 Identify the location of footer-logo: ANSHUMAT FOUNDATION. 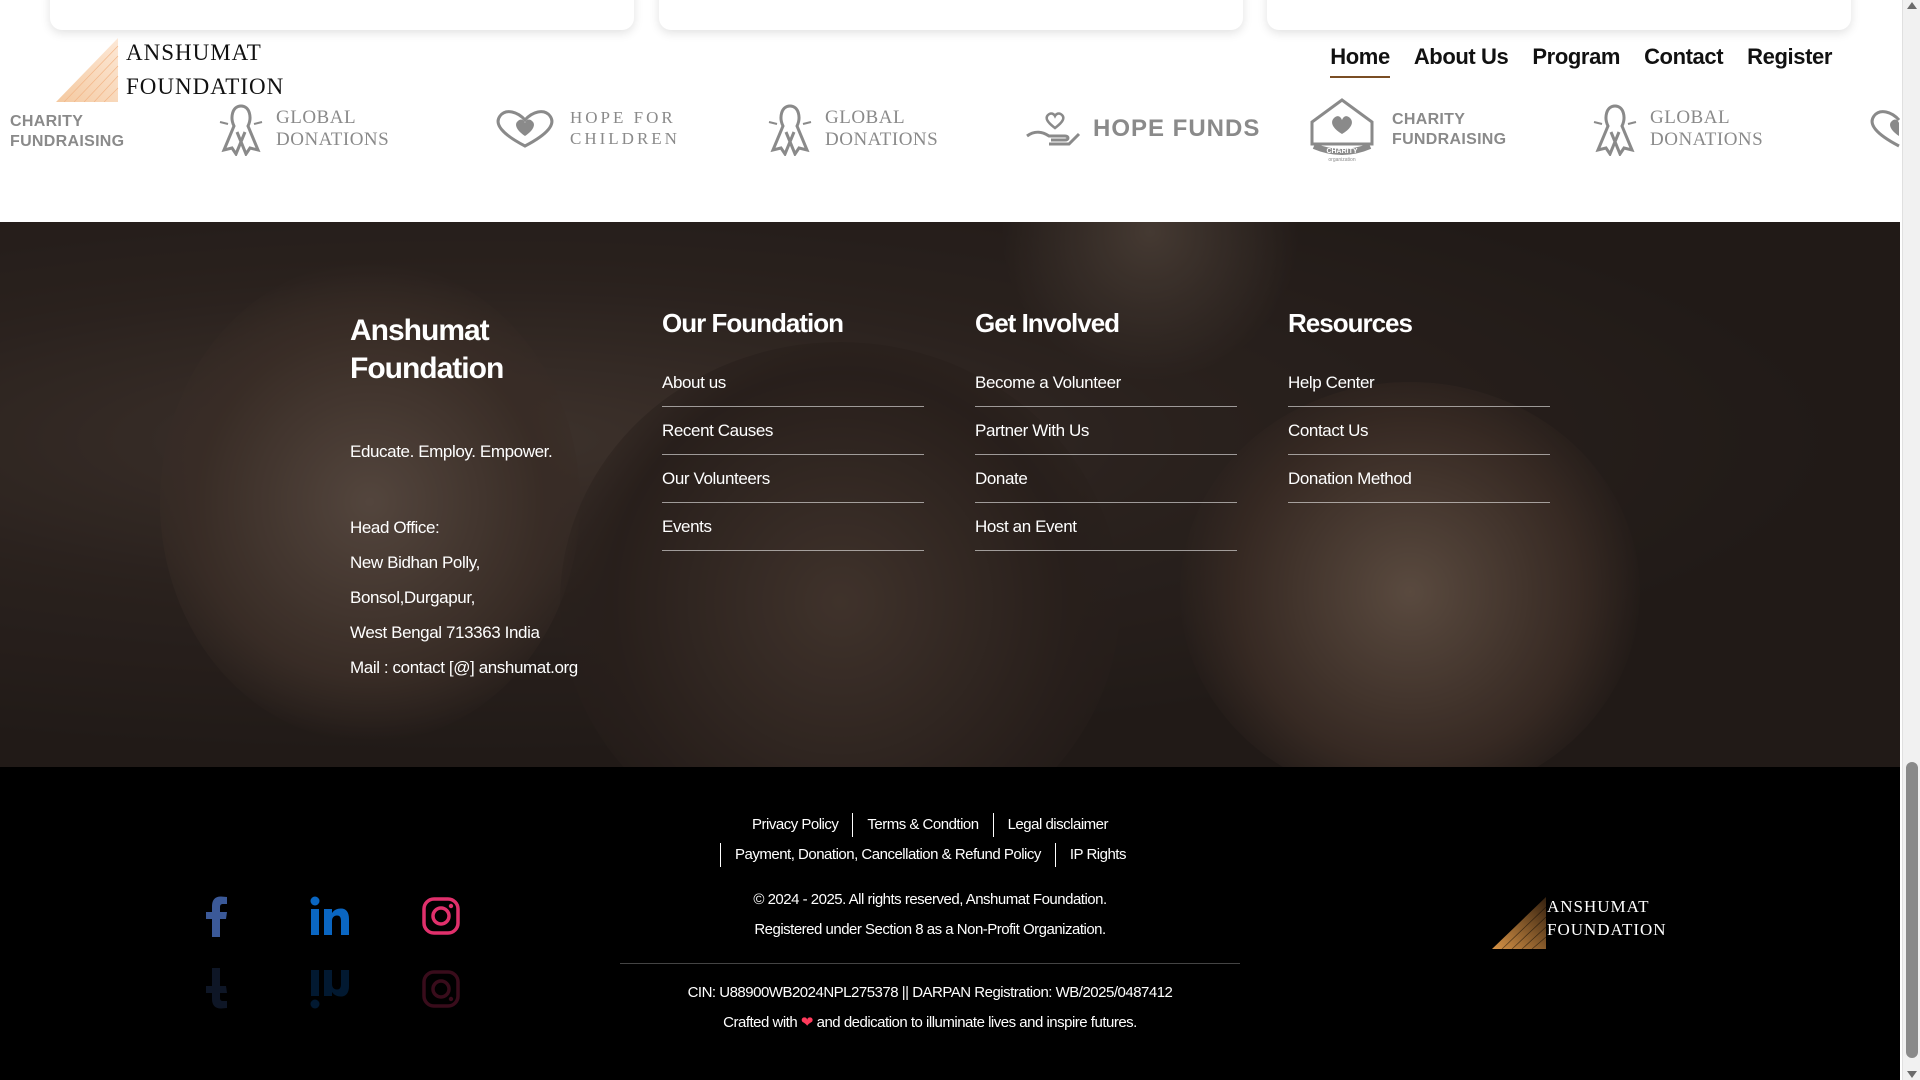
(1587, 926).